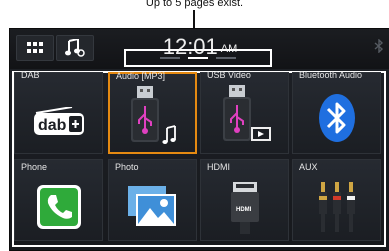 The image size is (389, 251). What do you see at coordinates (336, 208) in the screenshot?
I see `aux-cable-icon` at bounding box center [336, 208].